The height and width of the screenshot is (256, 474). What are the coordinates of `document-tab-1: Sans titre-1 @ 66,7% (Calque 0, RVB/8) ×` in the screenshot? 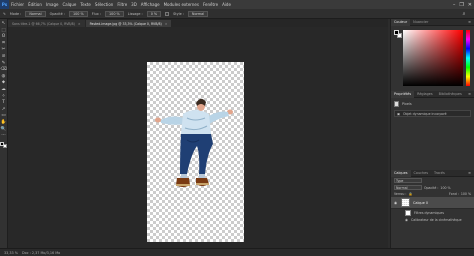 It's located at (46, 23).